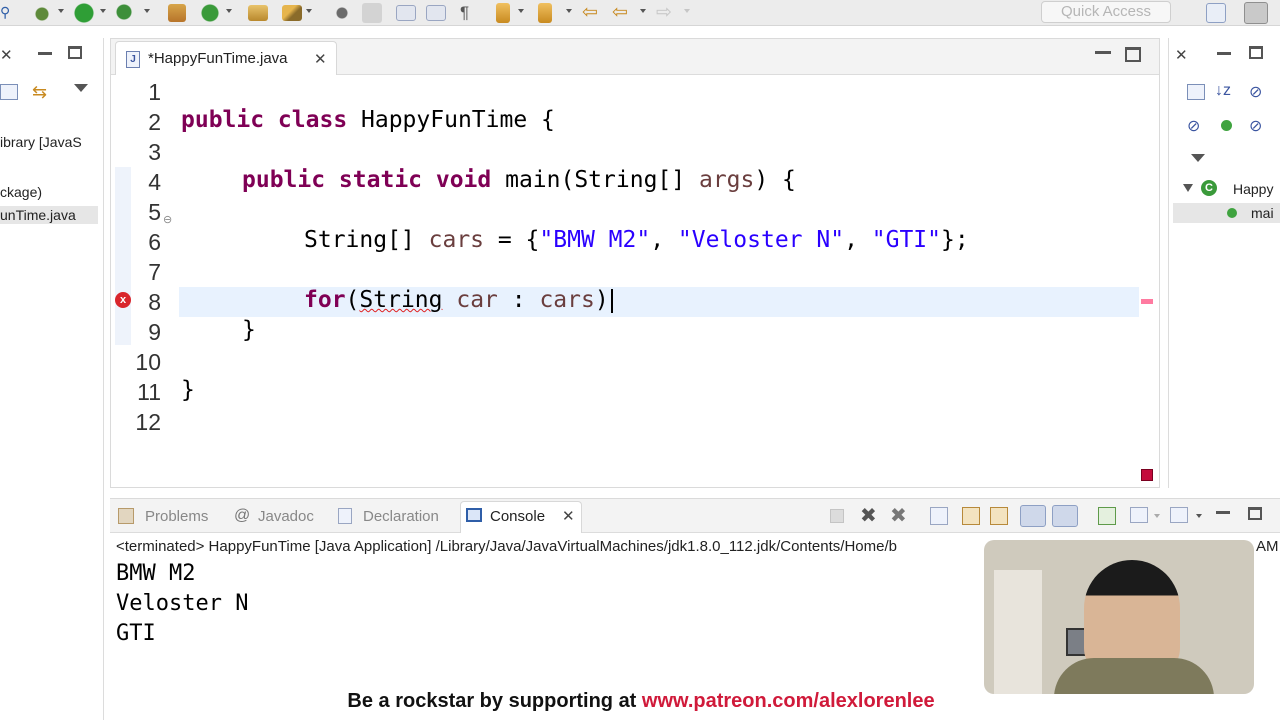  Describe the element at coordinates (601, 300) in the screenshot. I see `code-text: )` at that location.